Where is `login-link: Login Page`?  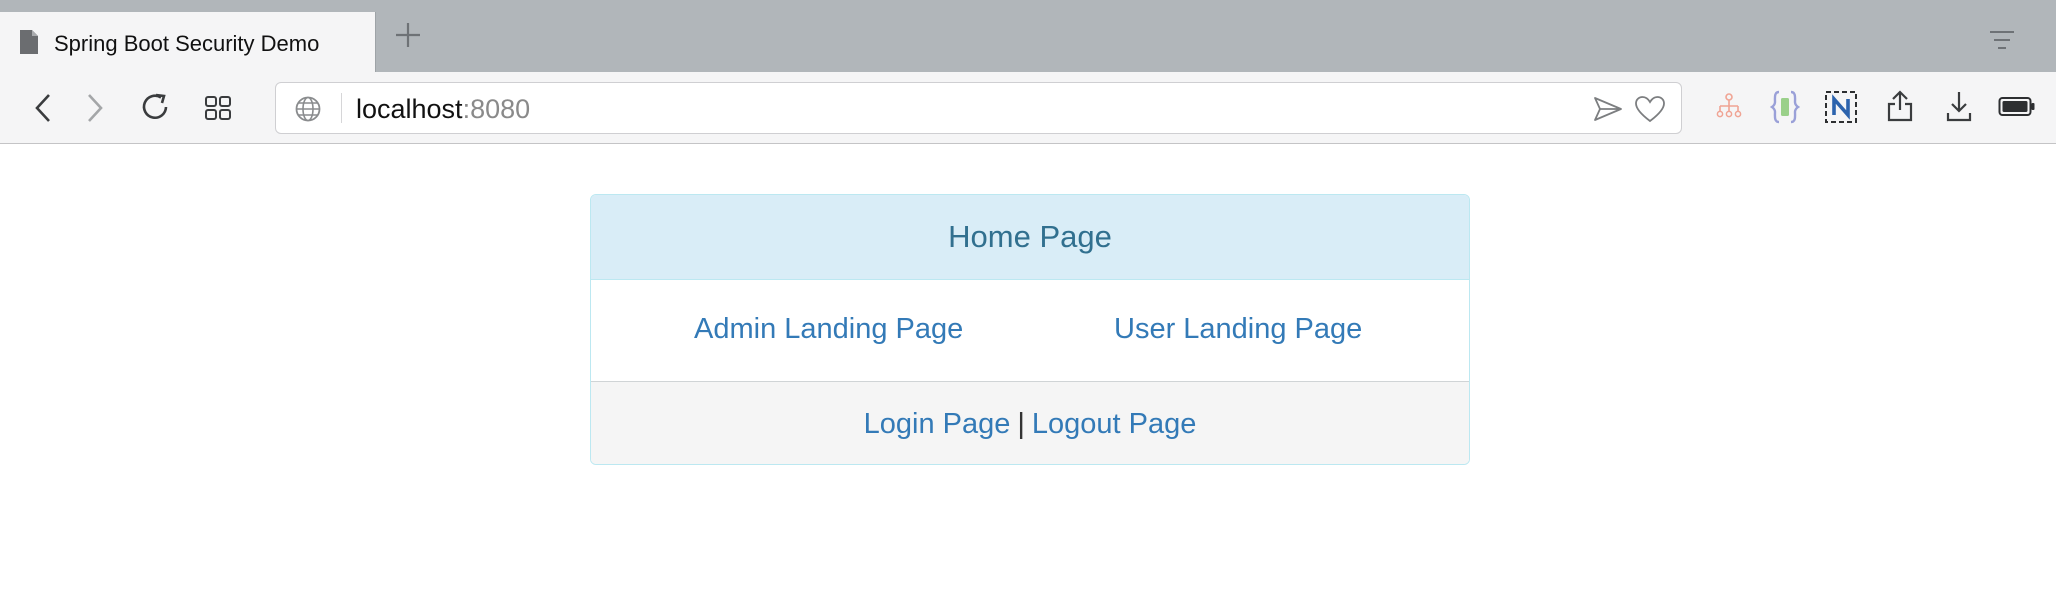
login-link: Login Page is located at coordinates (937, 424).